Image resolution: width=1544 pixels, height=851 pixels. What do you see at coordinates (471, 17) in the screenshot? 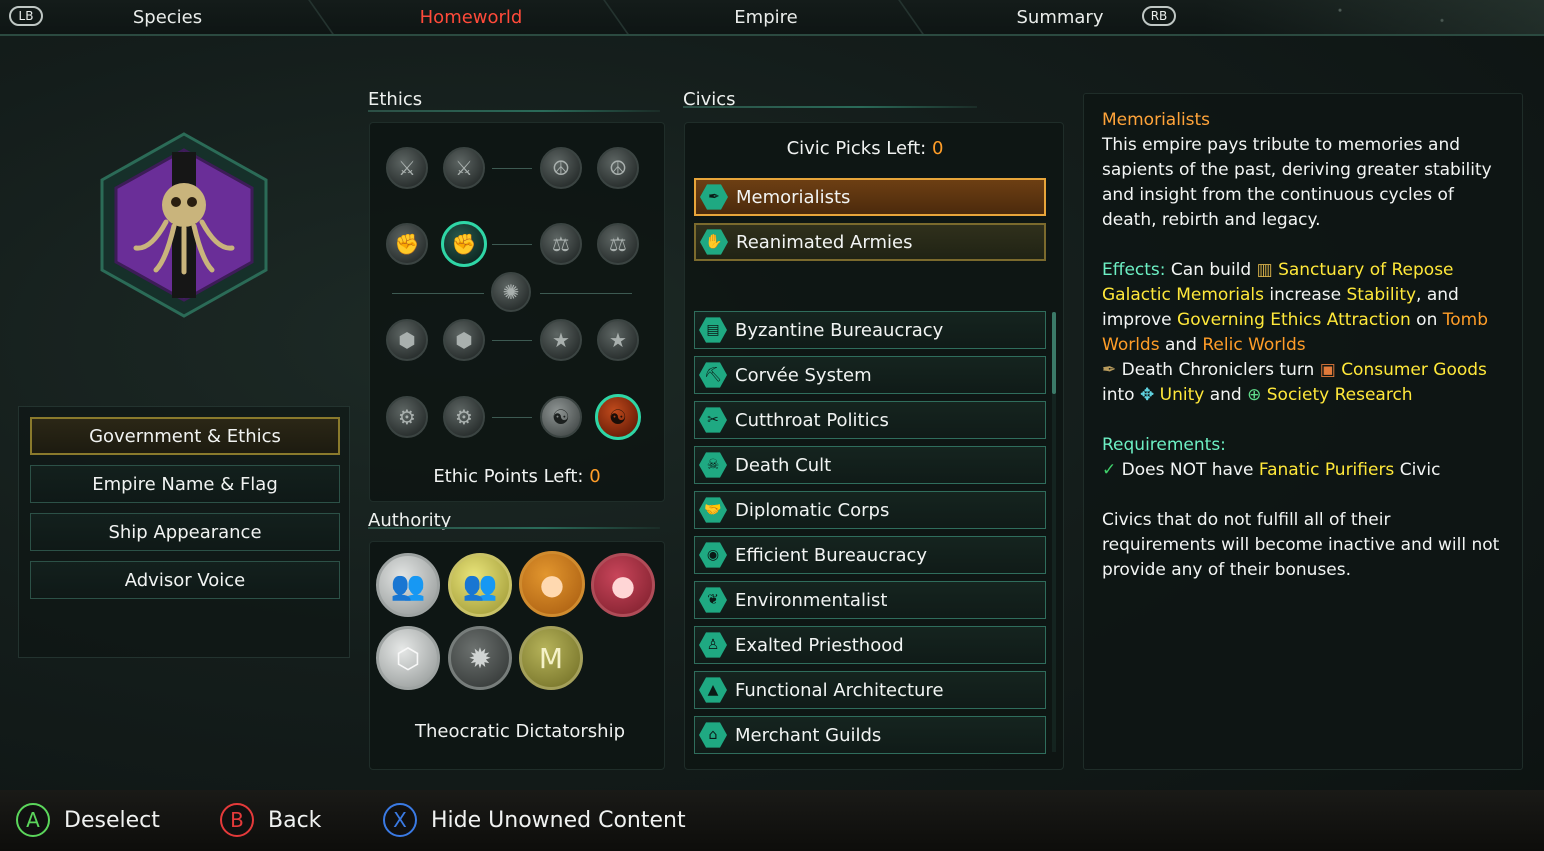
I see `tab-homeworld: Homeworld` at bounding box center [471, 17].